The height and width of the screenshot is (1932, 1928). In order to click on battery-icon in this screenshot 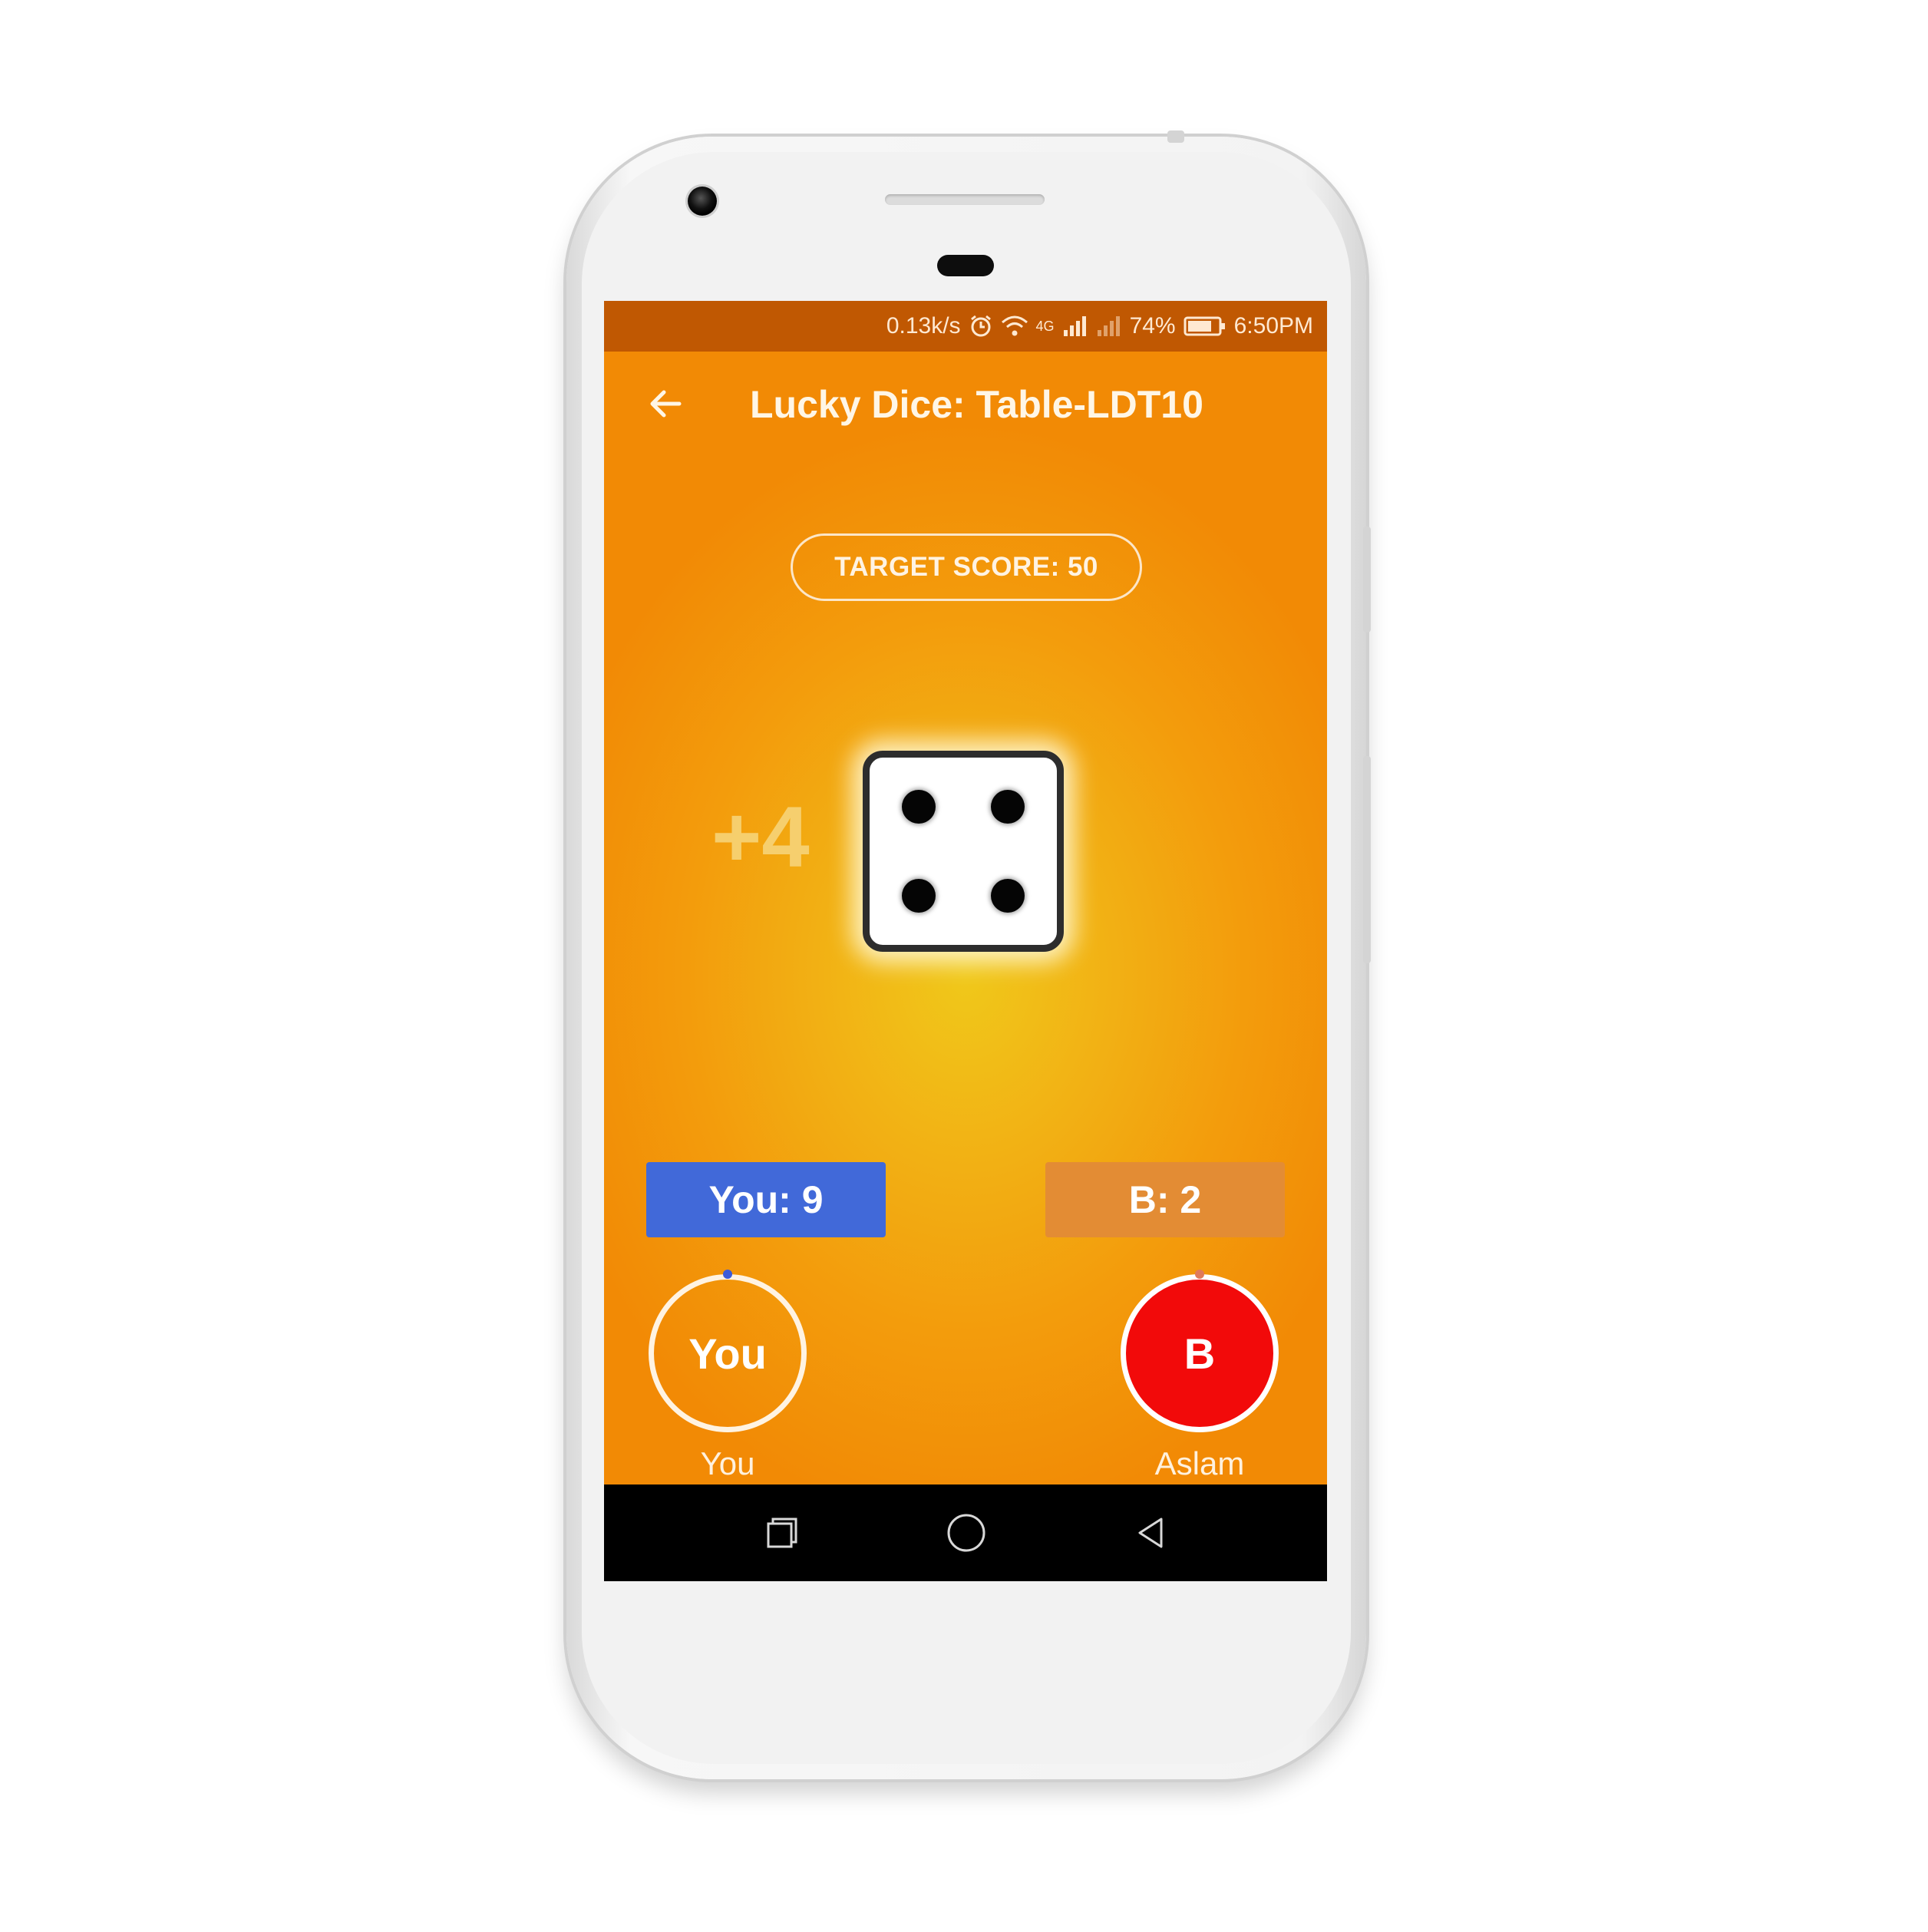, I will do `click(1205, 326)`.